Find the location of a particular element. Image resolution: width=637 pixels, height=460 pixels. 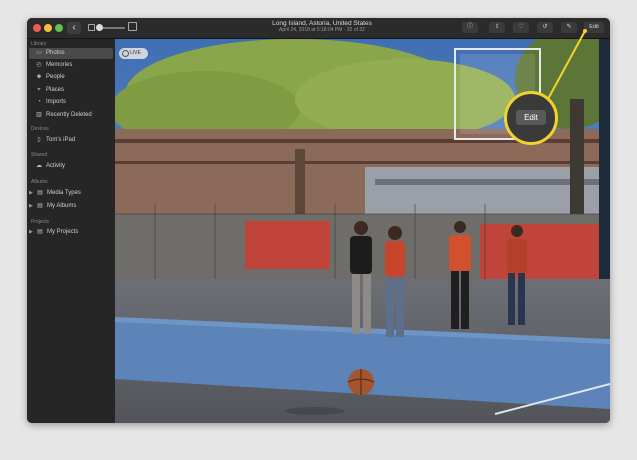

sidebar-item-my-projects: ▶ ▤ My Projects is located at coordinates (71, 232).